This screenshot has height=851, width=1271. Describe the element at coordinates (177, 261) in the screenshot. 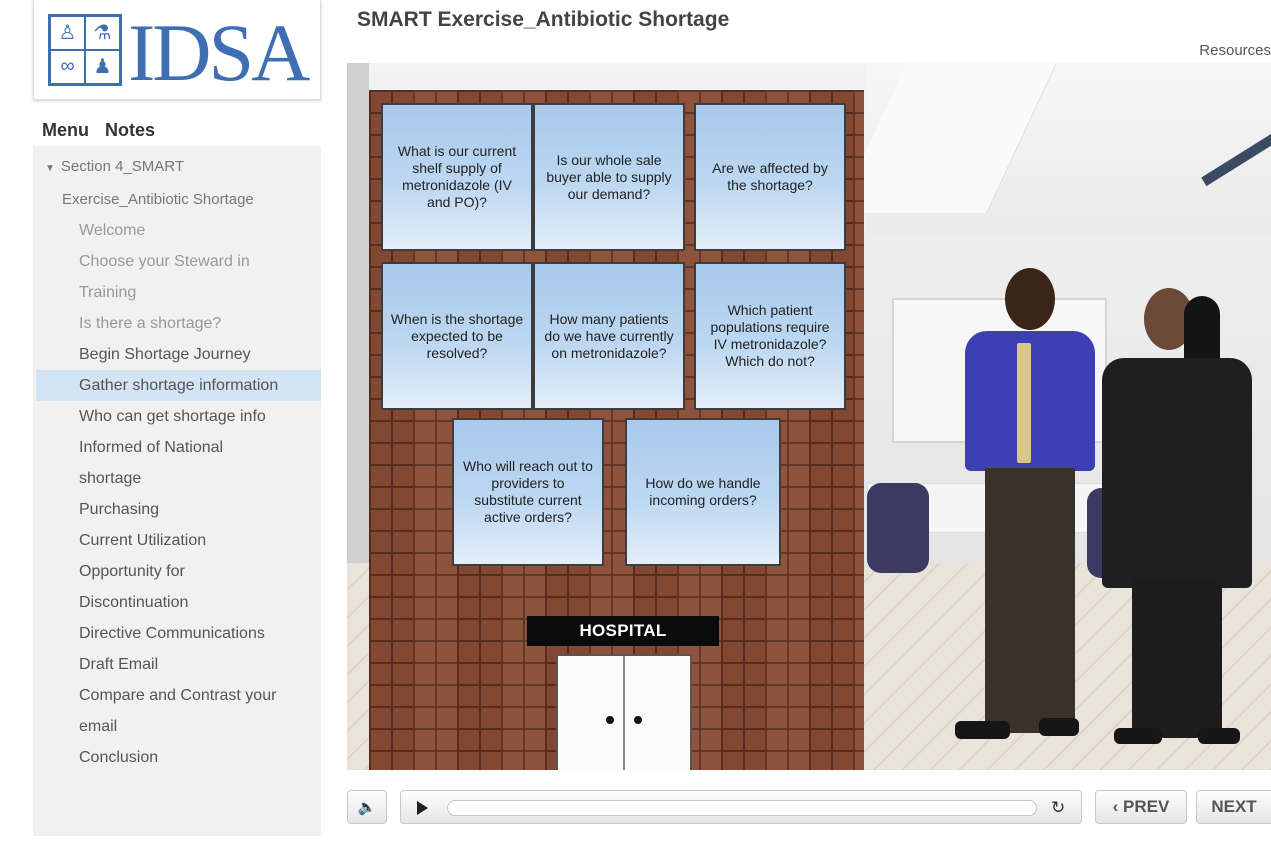

I see `menu-item-choose-steward: Choose your Steward in` at that location.